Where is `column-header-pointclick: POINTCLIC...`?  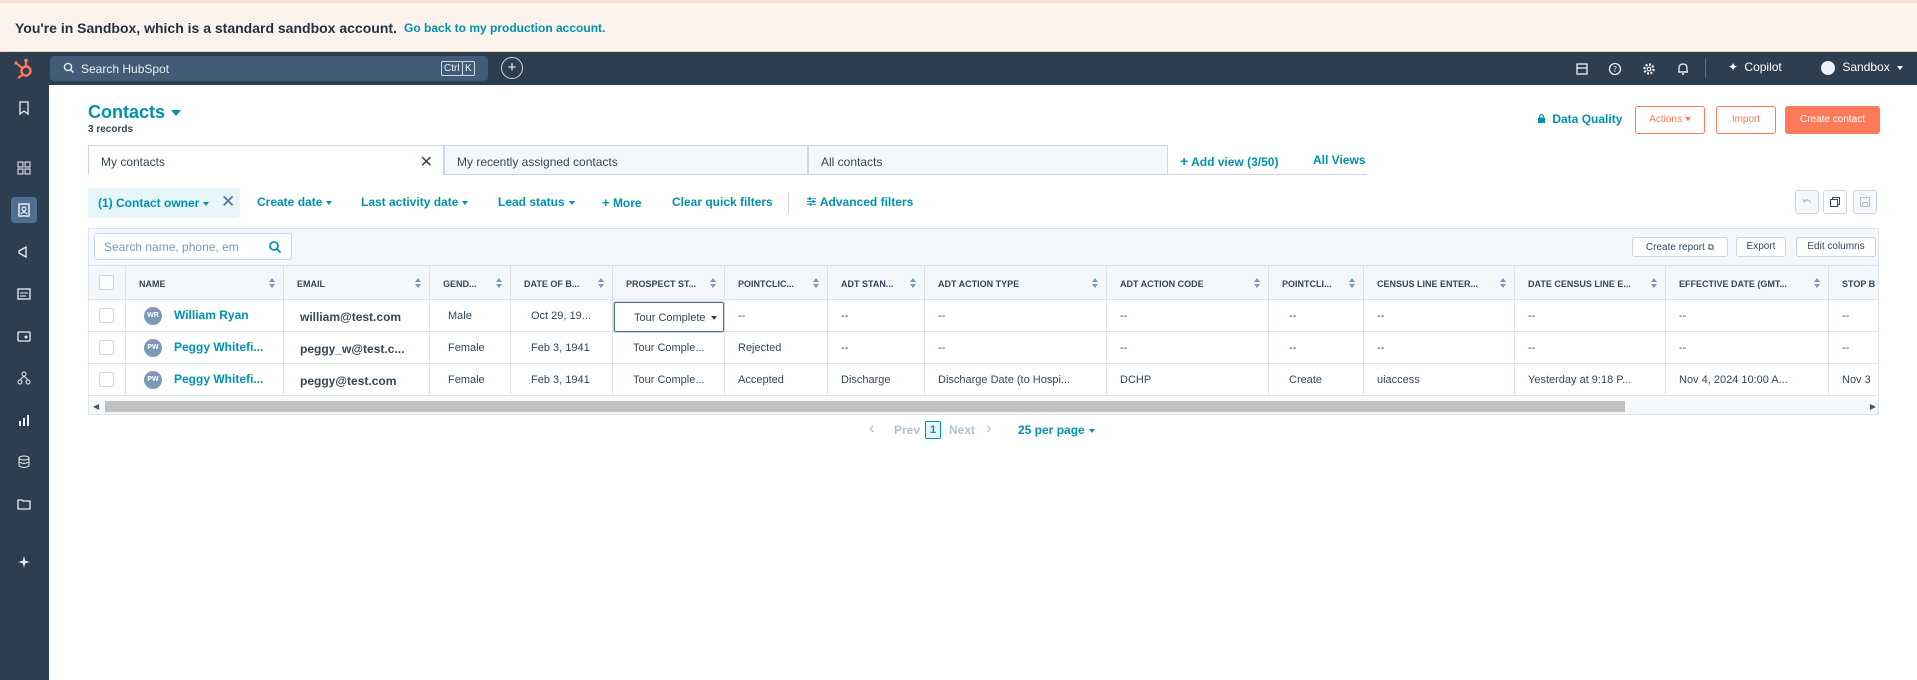
column-header-pointclick: POINTCLIC... is located at coordinates (776, 283).